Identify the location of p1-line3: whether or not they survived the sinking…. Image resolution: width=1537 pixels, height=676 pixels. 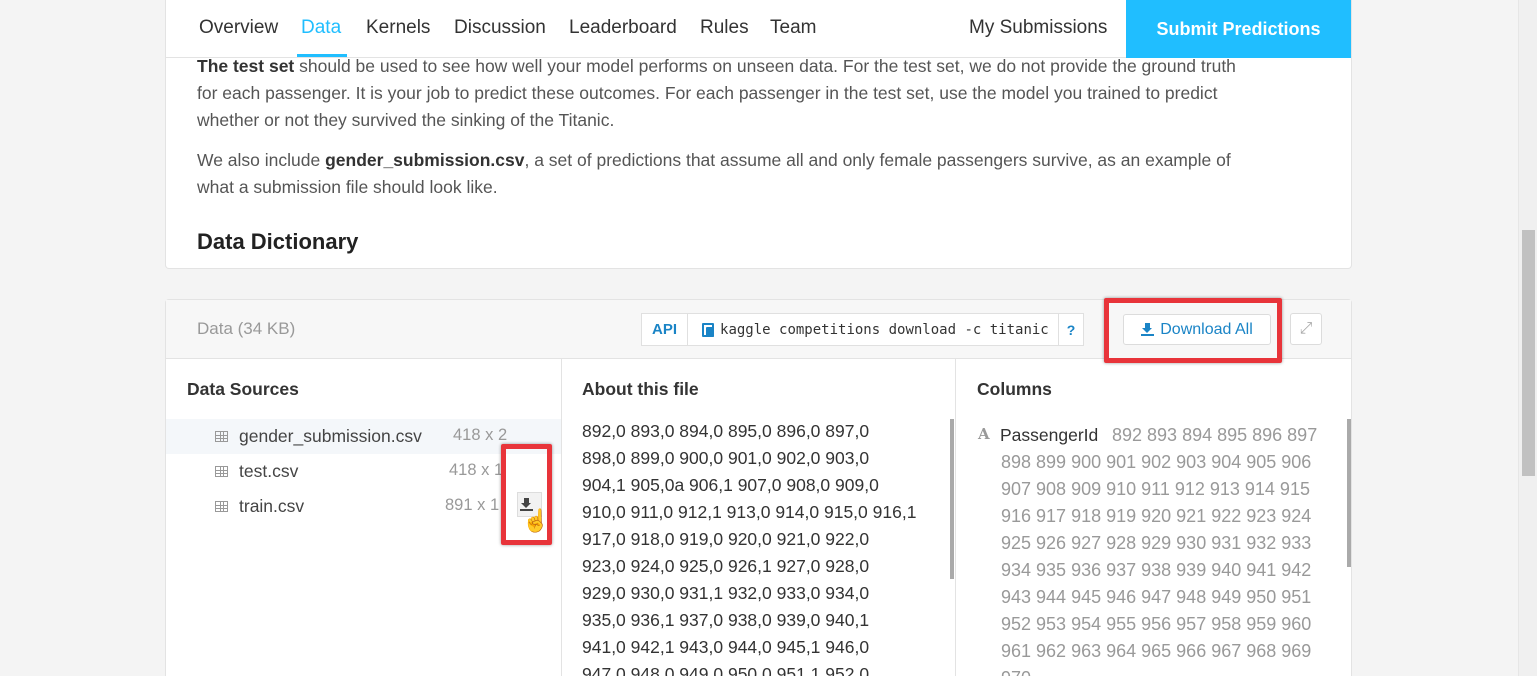
(406, 120).